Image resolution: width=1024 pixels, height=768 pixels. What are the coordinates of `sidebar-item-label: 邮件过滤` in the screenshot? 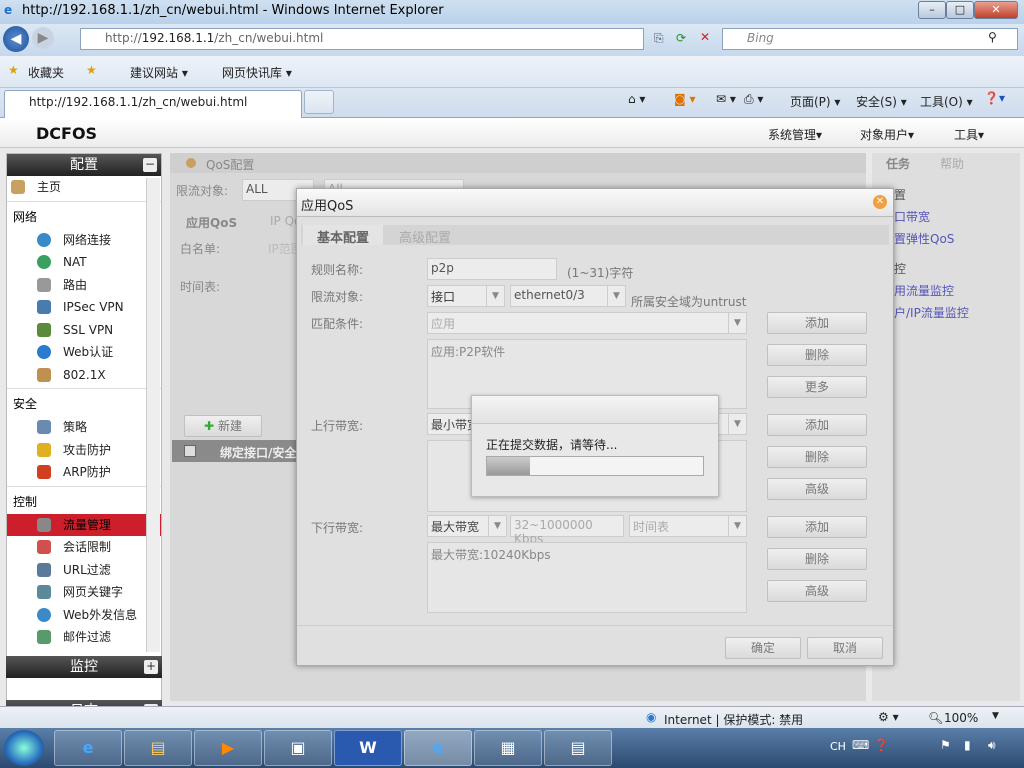 It's located at (87, 637).